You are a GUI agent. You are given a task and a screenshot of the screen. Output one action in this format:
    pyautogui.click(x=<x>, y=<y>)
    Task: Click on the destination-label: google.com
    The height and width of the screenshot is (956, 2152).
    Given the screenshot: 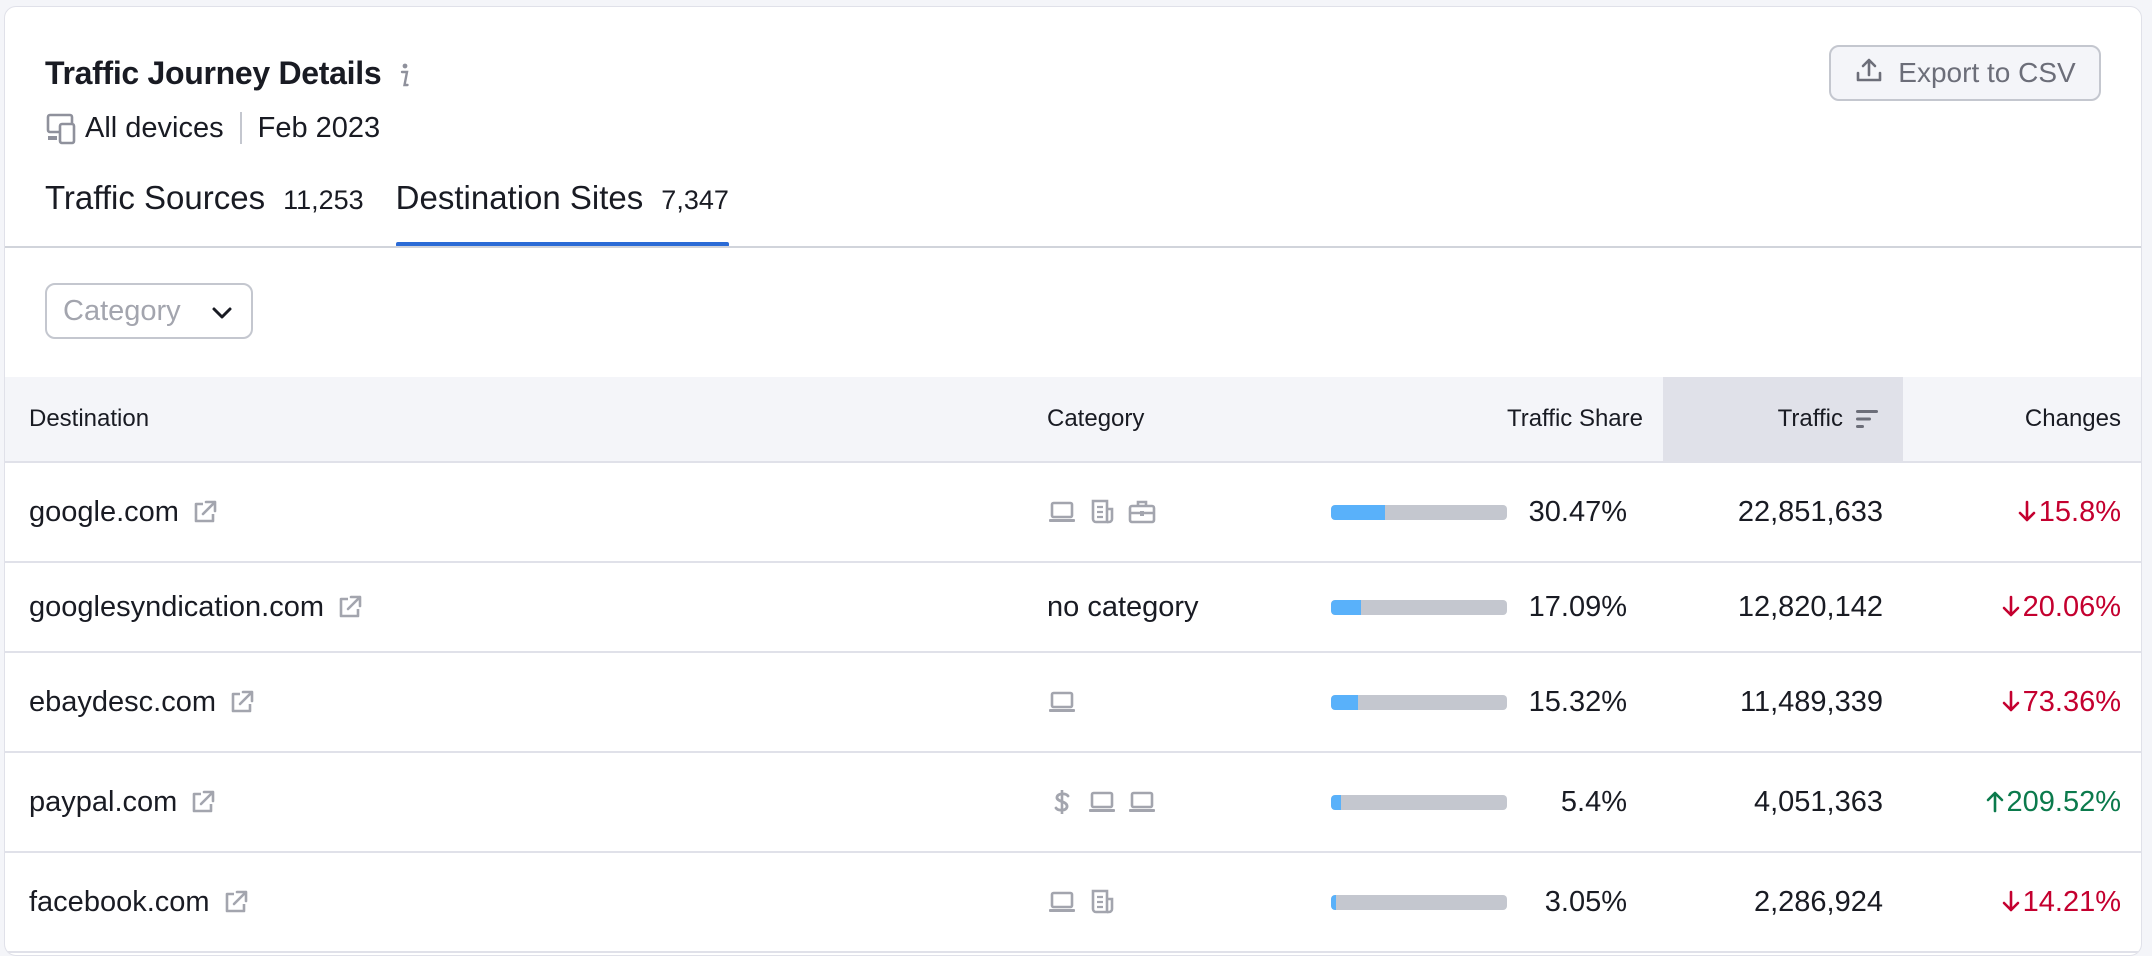 What is the action you would take?
    pyautogui.click(x=104, y=511)
    